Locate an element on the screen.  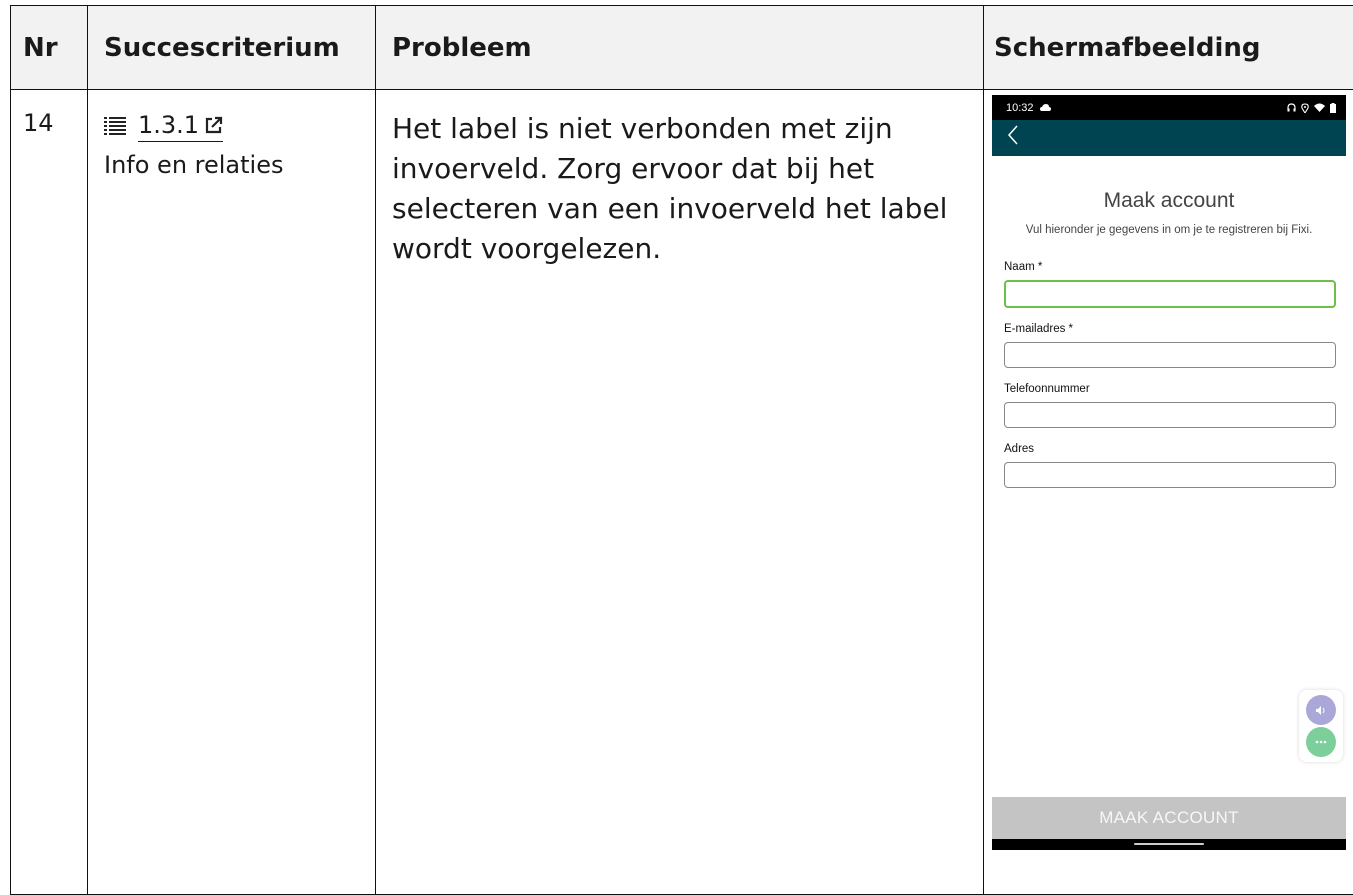
more-button is located at coordinates (1321, 742).